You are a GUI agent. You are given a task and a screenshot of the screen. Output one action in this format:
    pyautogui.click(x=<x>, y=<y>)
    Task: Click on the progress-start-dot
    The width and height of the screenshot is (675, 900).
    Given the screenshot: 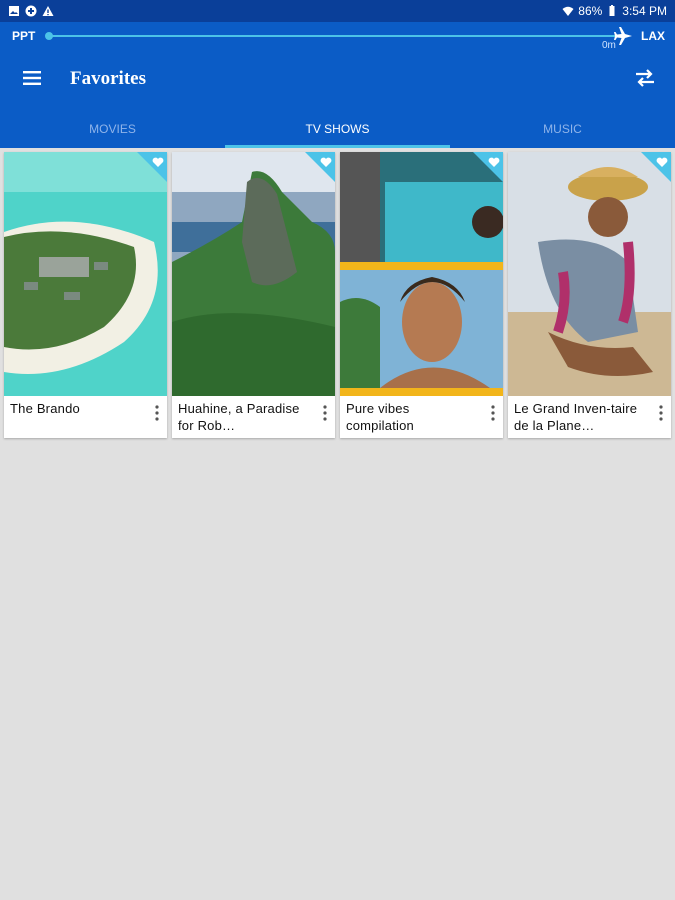 What is the action you would take?
    pyautogui.click(x=49, y=36)
    